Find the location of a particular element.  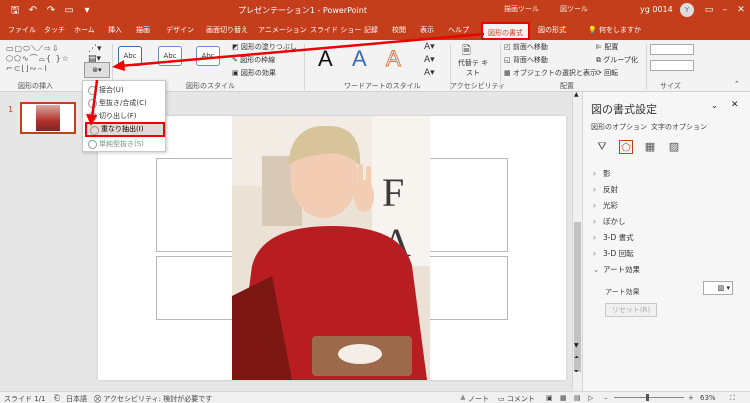

redo-icon: ↷ is located at coordinates (51, 11).